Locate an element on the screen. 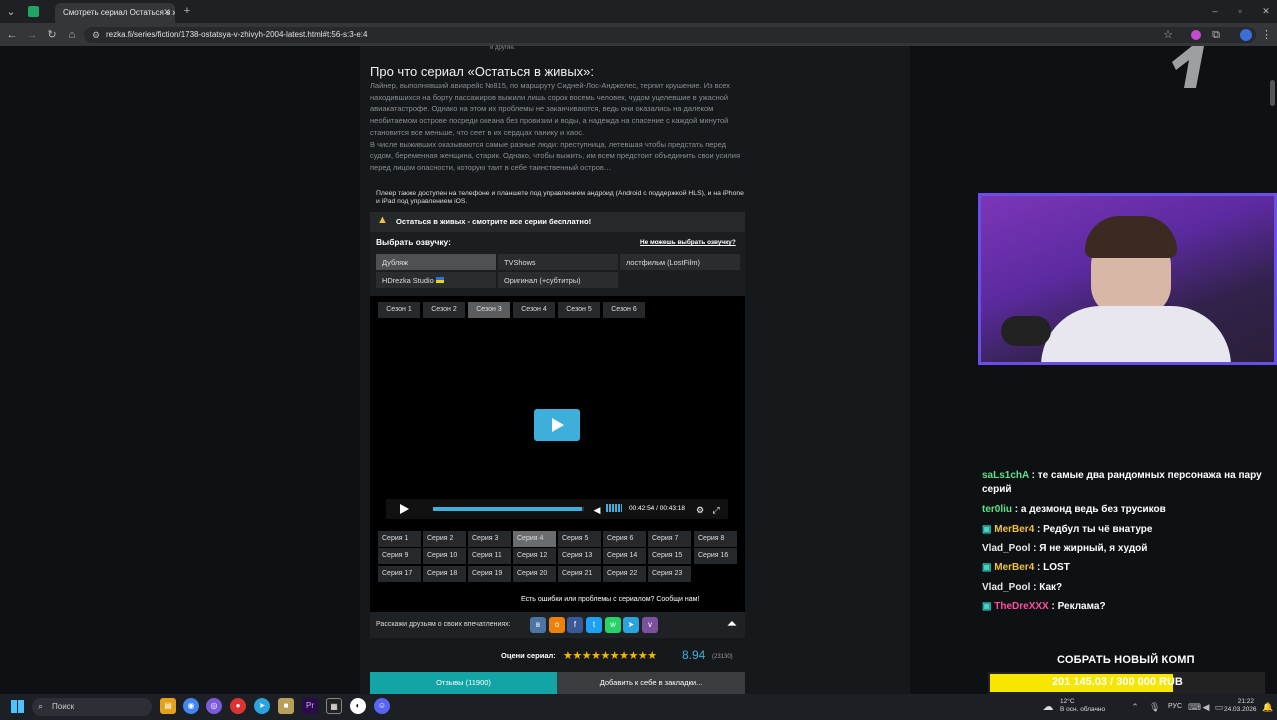 This screenshot has width=1277, height=720. scroll-top-icon: ⏶ is located at coordinates (732, 624).